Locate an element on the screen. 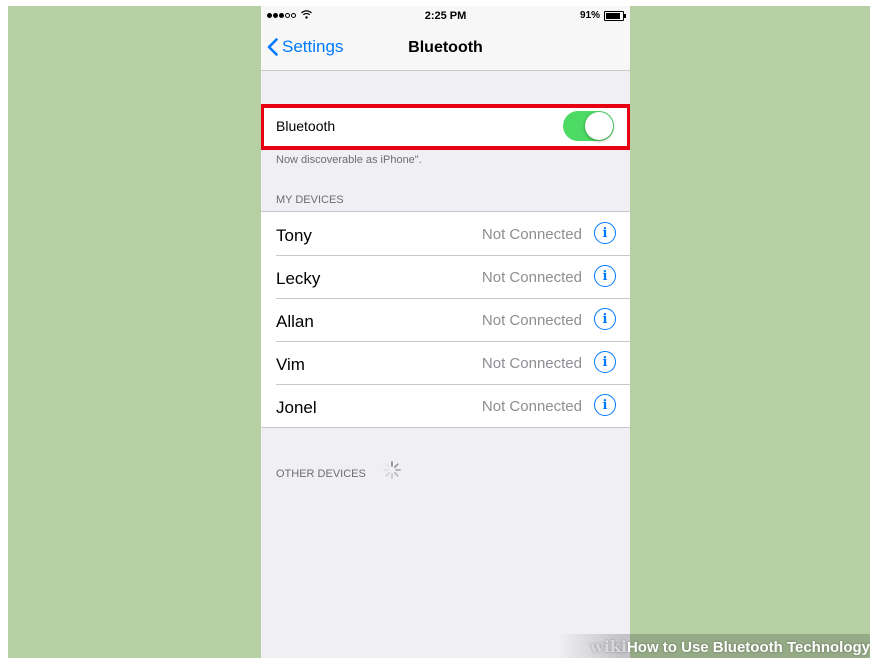  device-name: Jonel is located at coordinates (296, 407).